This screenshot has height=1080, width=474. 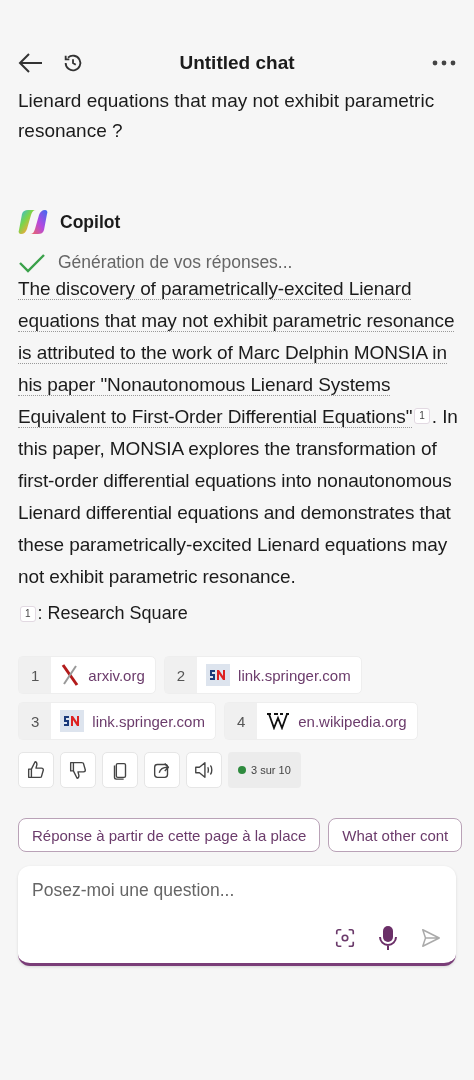 I want to click on source-link: 2 link.springer.com, so click(x=262, y=675).